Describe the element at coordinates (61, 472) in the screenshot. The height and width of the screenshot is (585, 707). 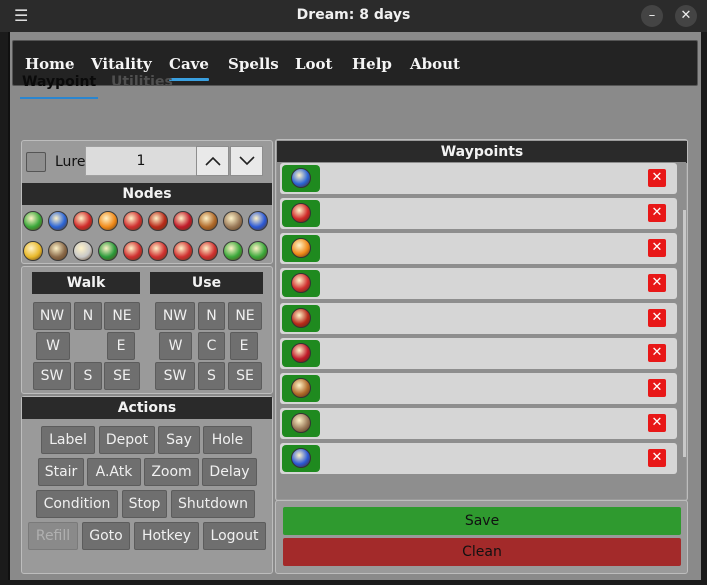
I see `stair-button: Stair` at that location.